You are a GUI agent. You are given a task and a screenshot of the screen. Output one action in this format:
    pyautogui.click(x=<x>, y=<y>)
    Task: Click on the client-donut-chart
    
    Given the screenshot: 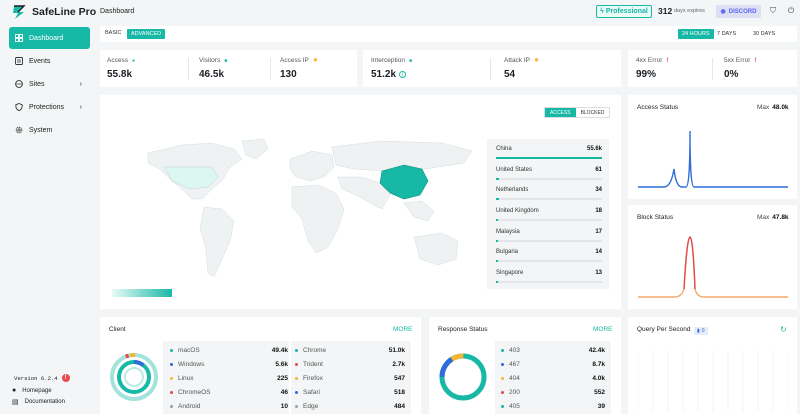 What is the action you would take?
    pyautogui.click(x=134, y=377)
    